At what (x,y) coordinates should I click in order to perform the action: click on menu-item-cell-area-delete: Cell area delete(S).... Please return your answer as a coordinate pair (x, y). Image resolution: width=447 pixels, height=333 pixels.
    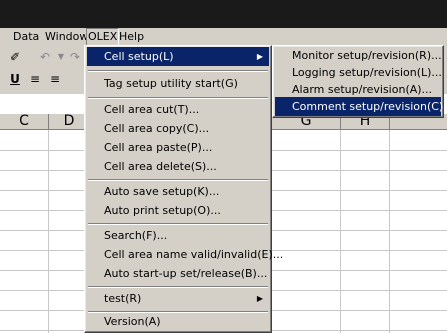
    Looking at the image, I should click on (178, 166).